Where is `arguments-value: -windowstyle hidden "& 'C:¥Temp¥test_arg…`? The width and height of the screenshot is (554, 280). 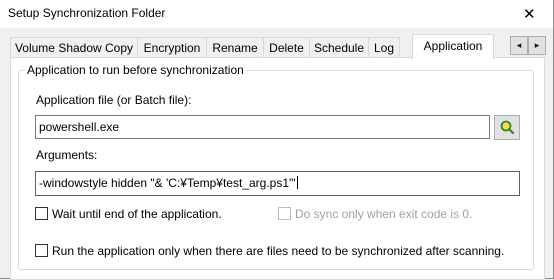 arguments-value: -windowstyle hidden "& 'C:¥Temp¥test_arg… is located at coordinates (167, 183).